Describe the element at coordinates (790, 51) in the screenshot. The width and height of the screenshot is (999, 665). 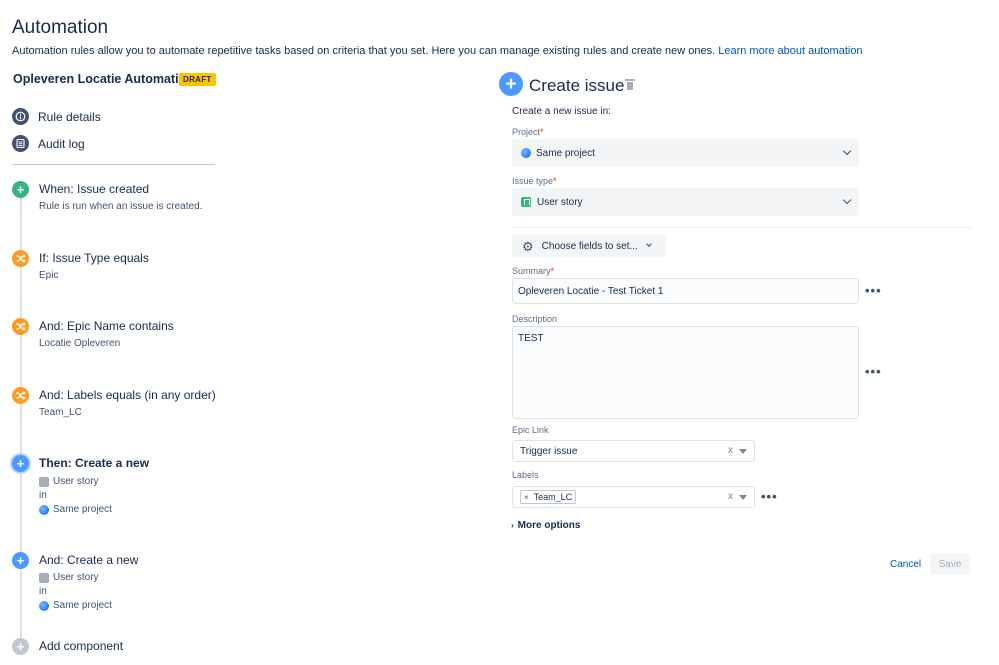
I see `learn-more-link: Learn more about automation` at that location.